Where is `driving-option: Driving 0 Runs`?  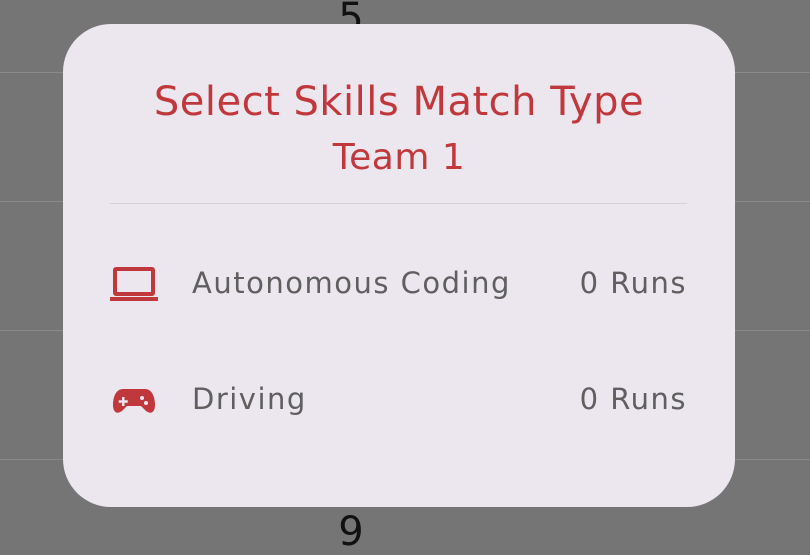
driving-option: Driving 0 Runs is located at coordinates (398, 401).